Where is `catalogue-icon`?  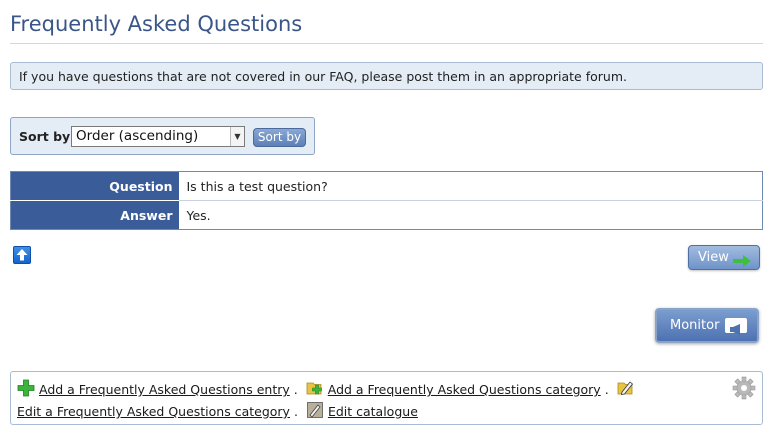 catalogue-icon is located at coordinates (315, 410).